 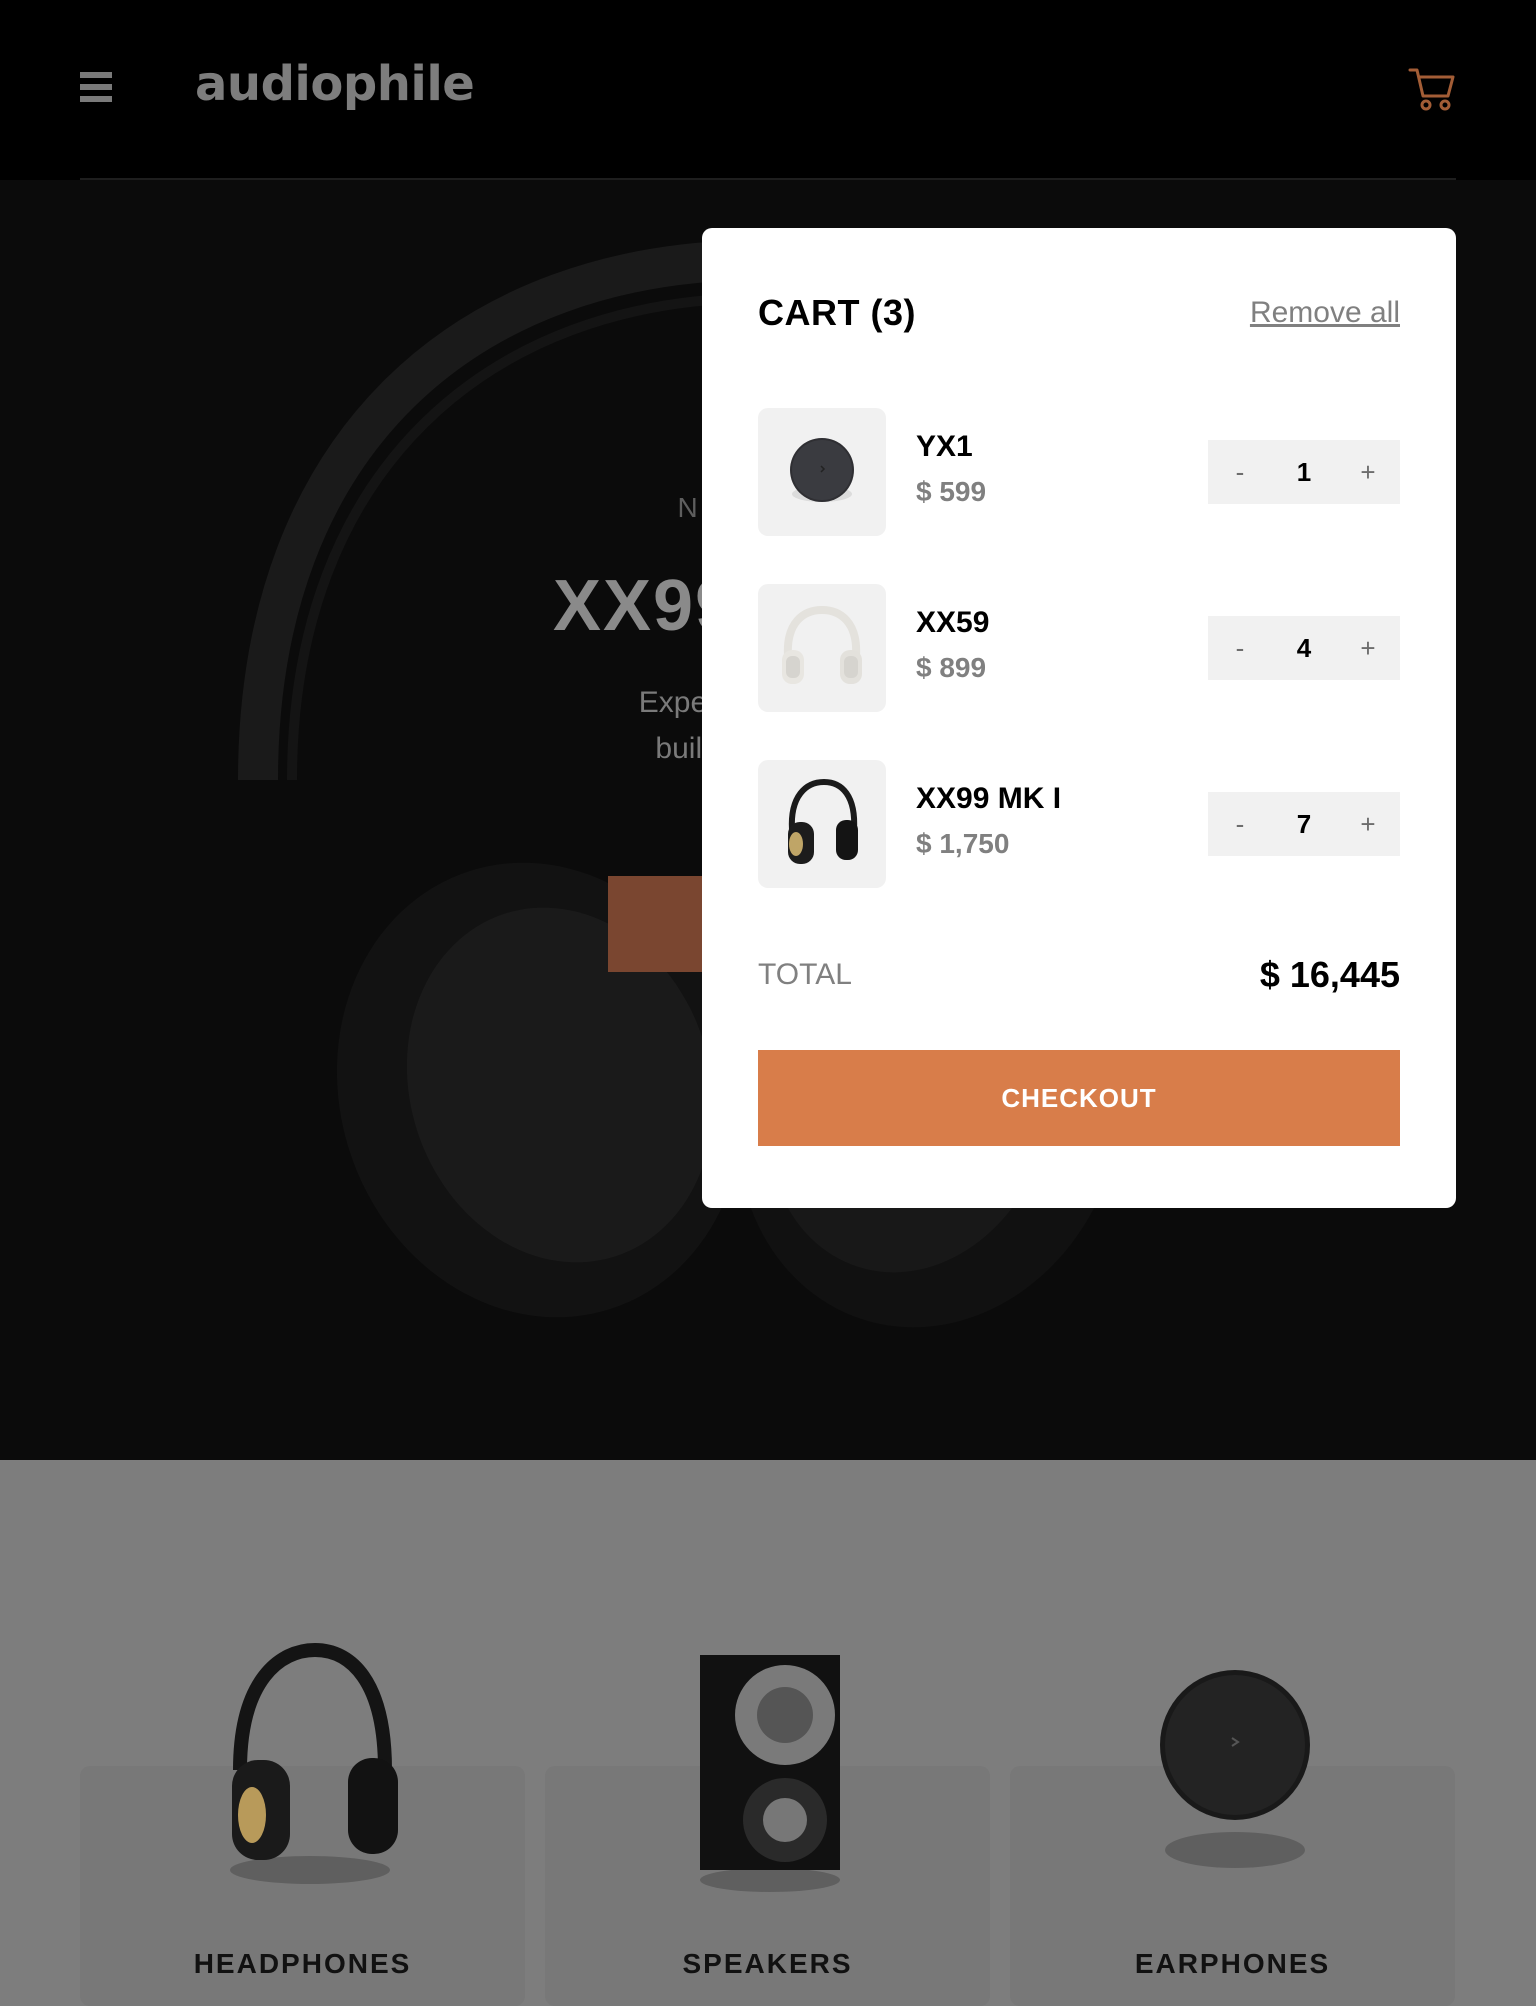 I want to click on quantity-stepper: - 1 +, so click(x=1304, y=472).